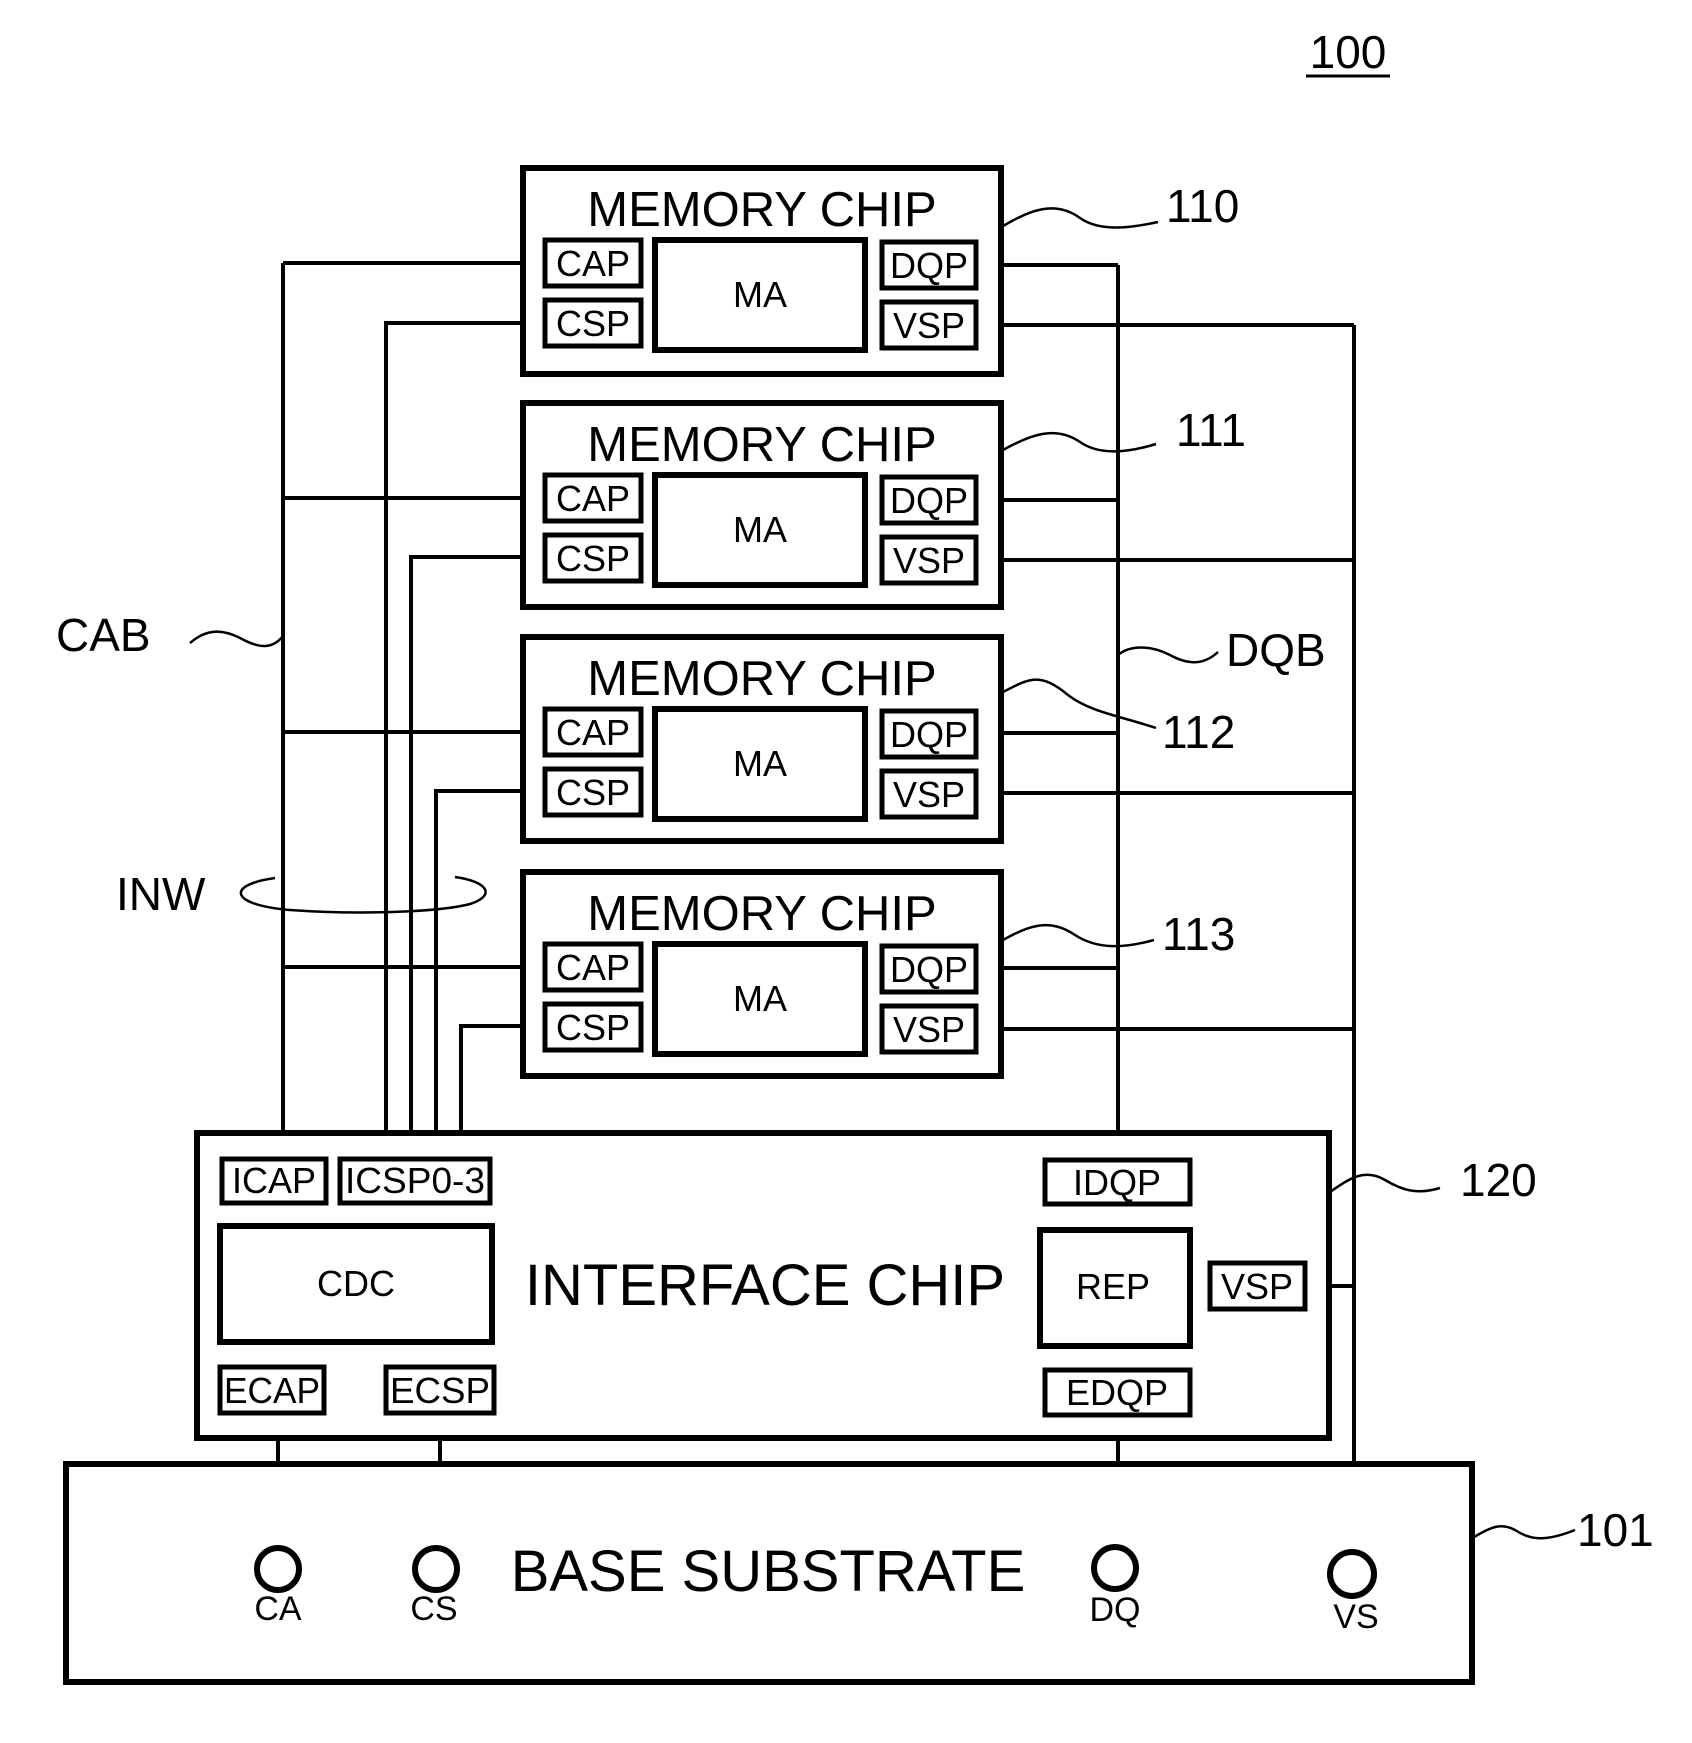 The image size is (1692, 1743). What do you see at coordinates (274, 1180) in the screenshot?
I see `icap-pad-label: ICAP` at bounding box center [274, 1180].